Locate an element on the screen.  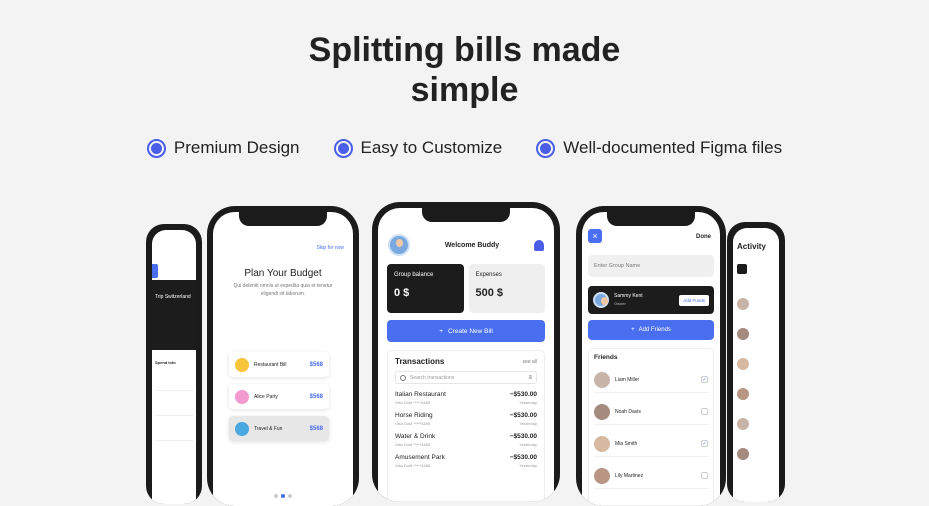
feature-item: Premium Design is located at coordinates (223, 148).